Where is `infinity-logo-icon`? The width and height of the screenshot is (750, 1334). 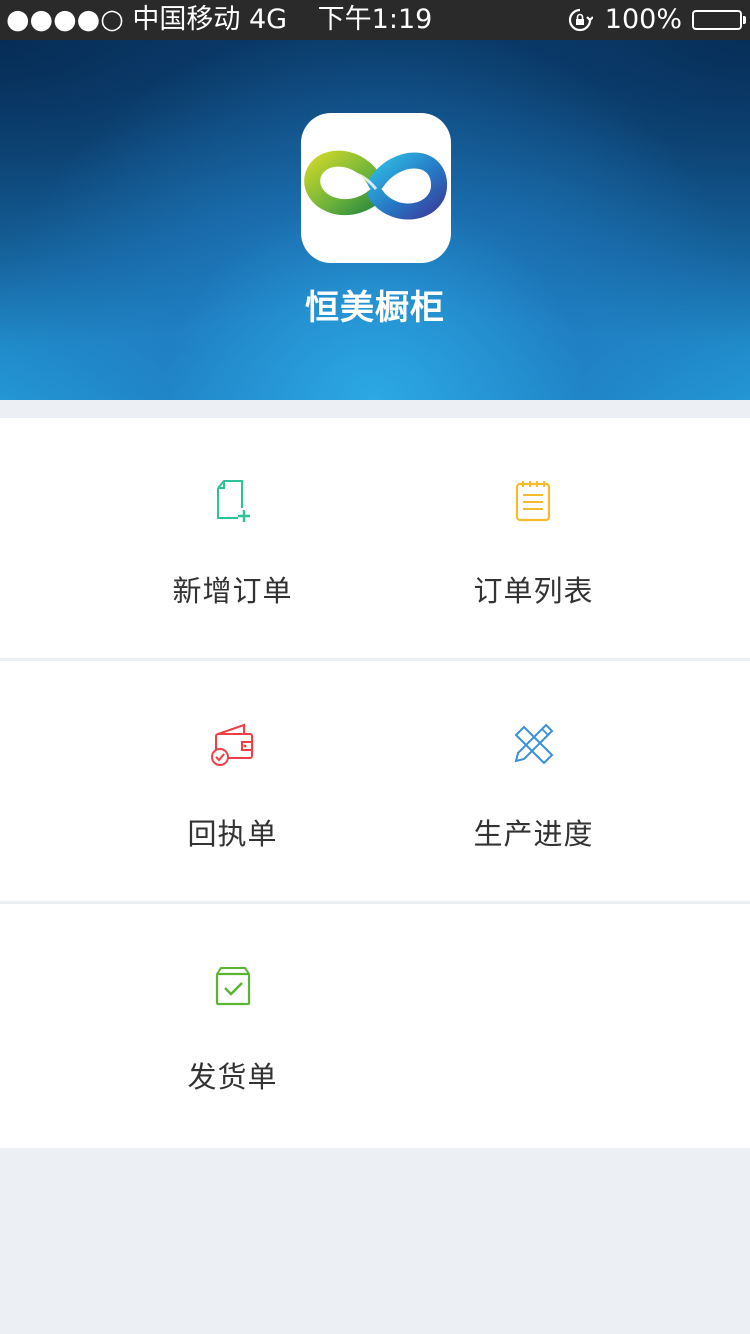 infinity-logo-icon is located at coordinates (376, 188).